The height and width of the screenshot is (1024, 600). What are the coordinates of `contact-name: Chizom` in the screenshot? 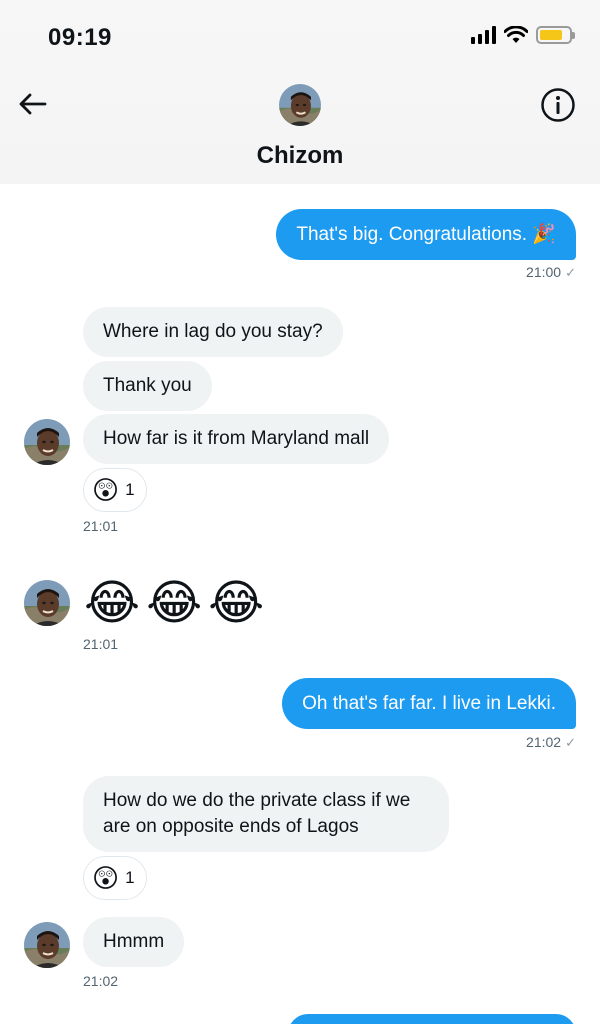 It's located at (300, 156).